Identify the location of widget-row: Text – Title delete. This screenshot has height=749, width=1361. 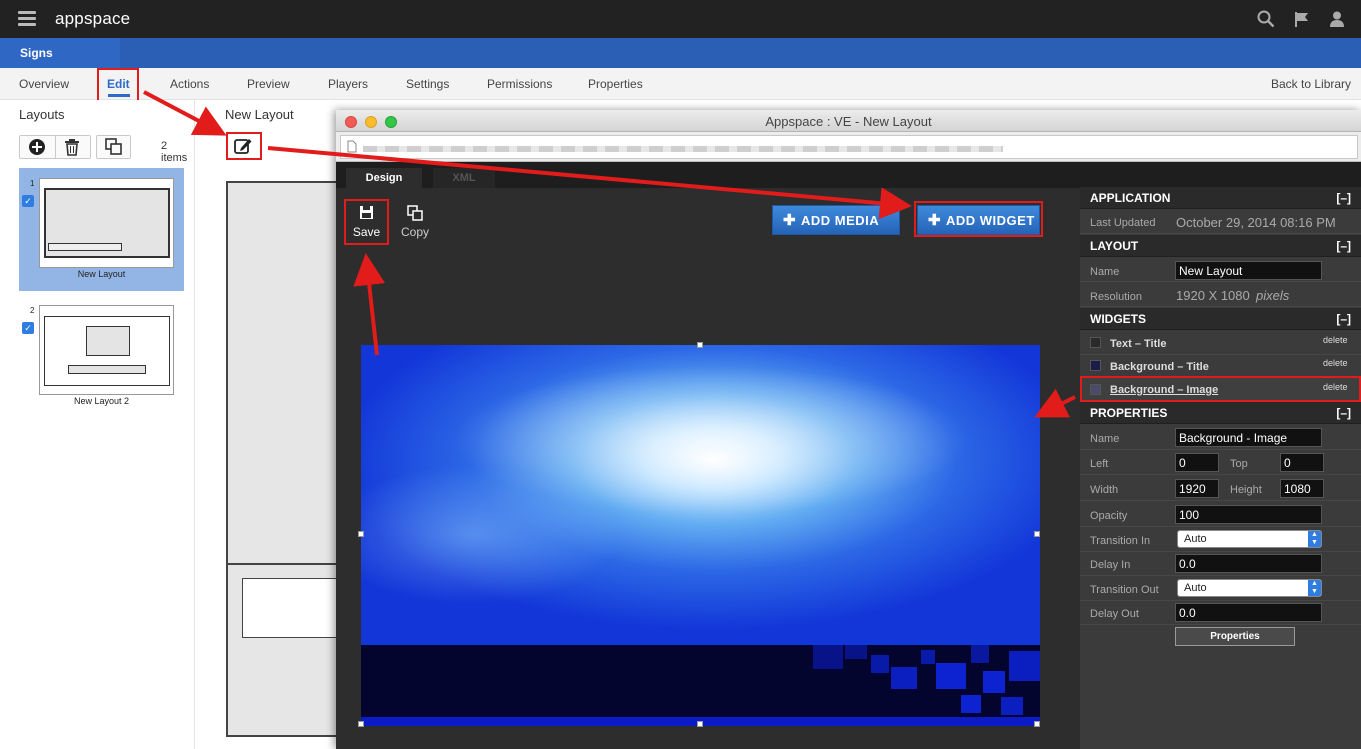
(1220, 343).